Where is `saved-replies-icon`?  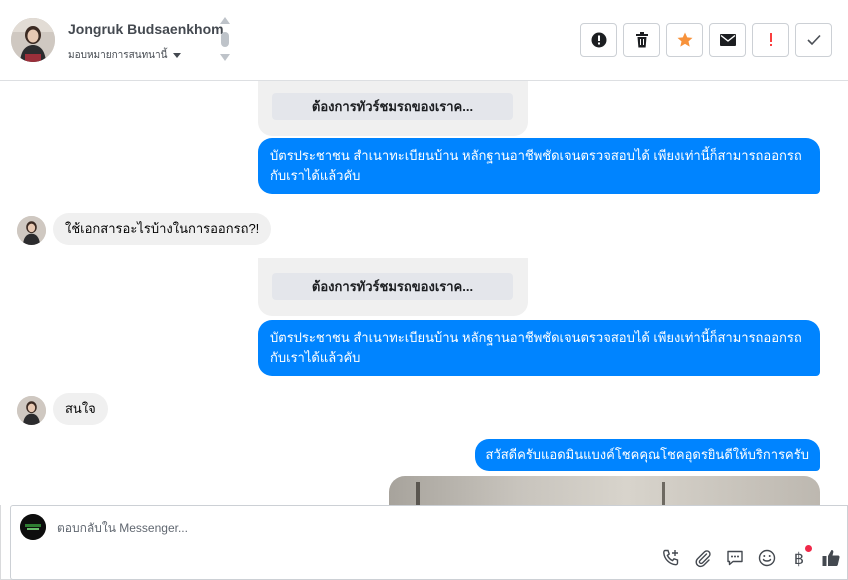 saved-replies-icon is located at coordinates (735, 558).